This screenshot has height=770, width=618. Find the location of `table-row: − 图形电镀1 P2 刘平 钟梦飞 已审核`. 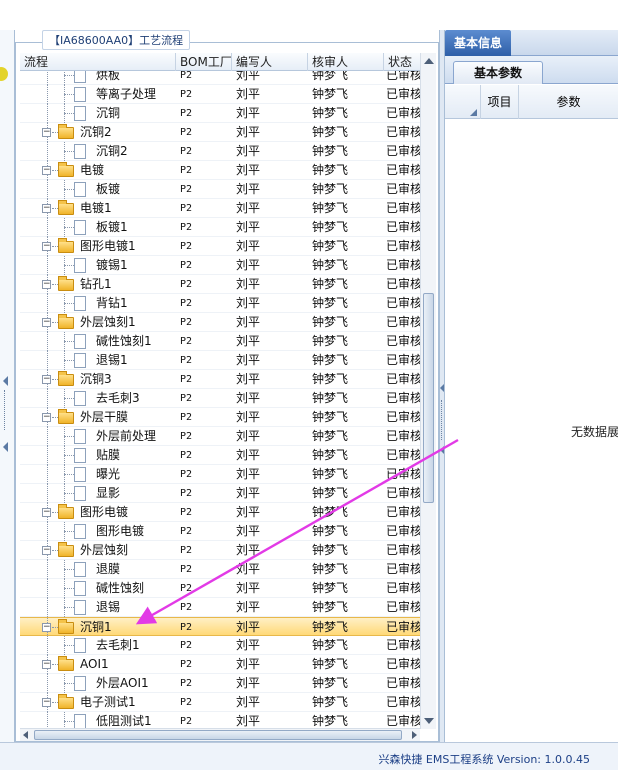

table-row: − 图形电镀1 P2 刘平 钟梦飞 已审核 is located at coordinates (220, 246).